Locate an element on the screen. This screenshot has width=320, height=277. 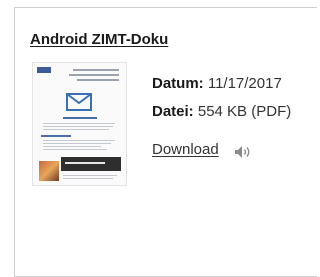
pdf-preview-thumbnail is located at coordinates (79, 124).